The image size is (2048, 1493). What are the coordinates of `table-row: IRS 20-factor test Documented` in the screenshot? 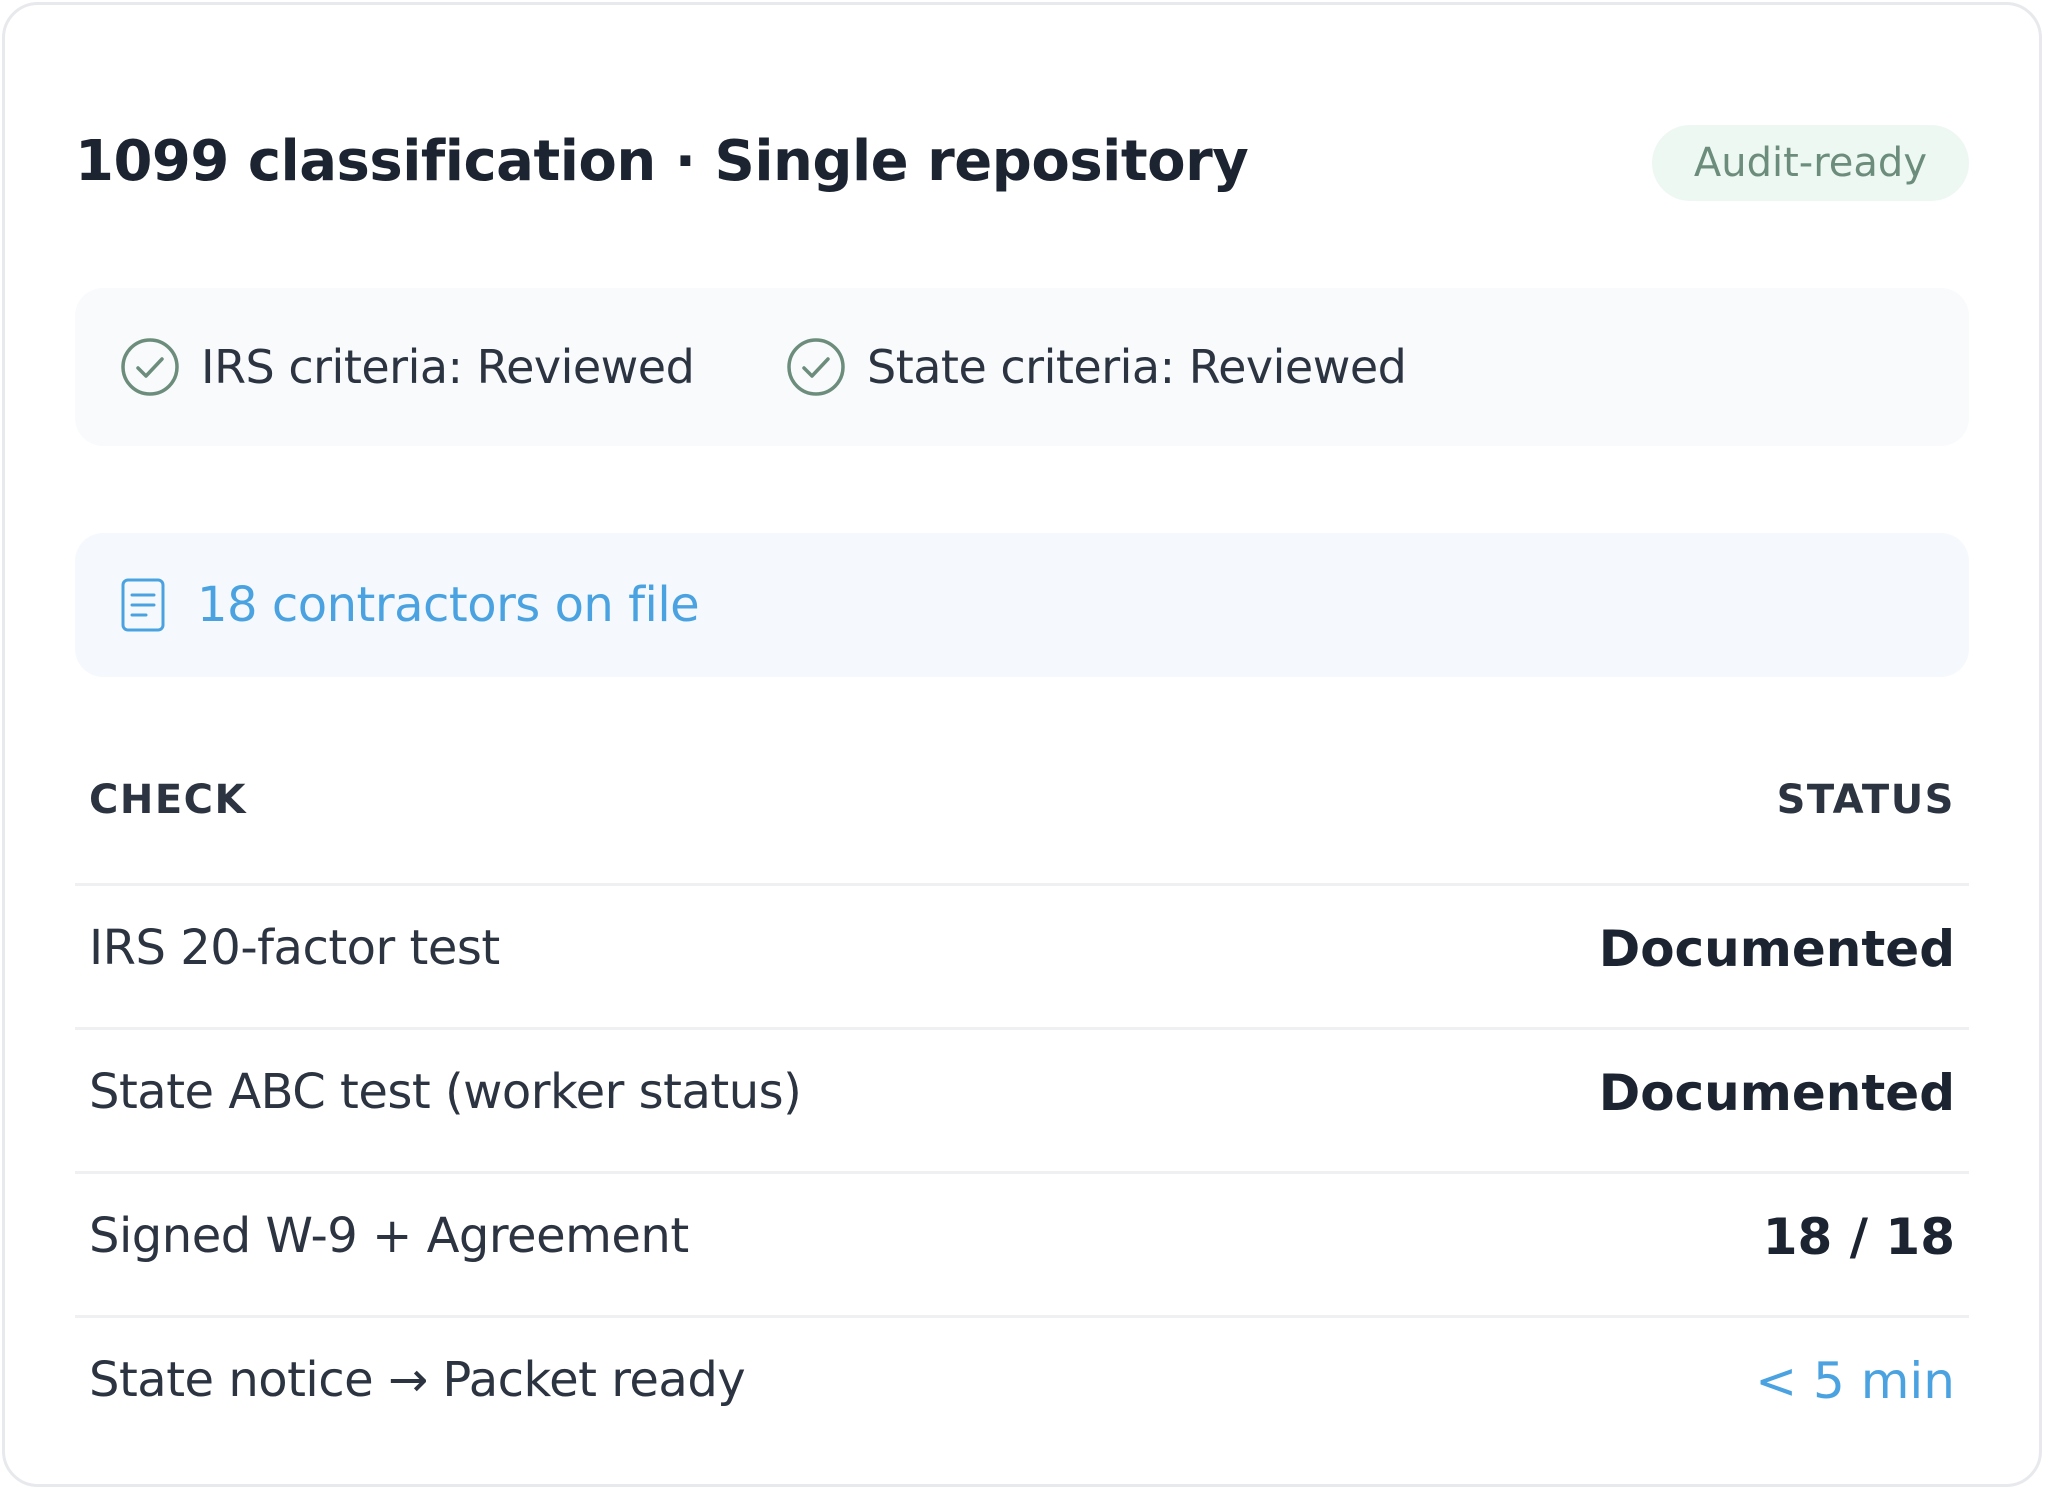 It's located at (1022, 958).